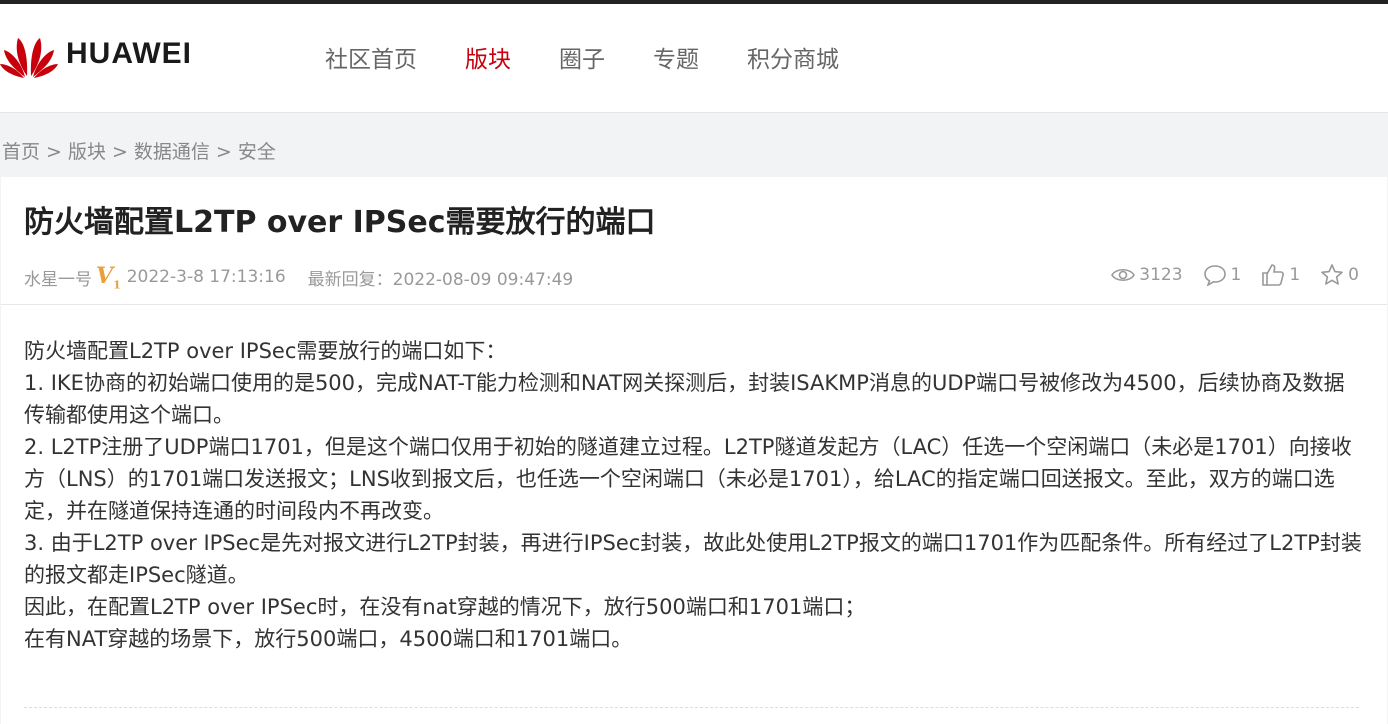 Image resolution: width=1388 pixels, height=724 pixels. What do you see at coordinates (1123, 275) in the screenshot?
I see `eye-icon` at bounding box center [1123, 275].